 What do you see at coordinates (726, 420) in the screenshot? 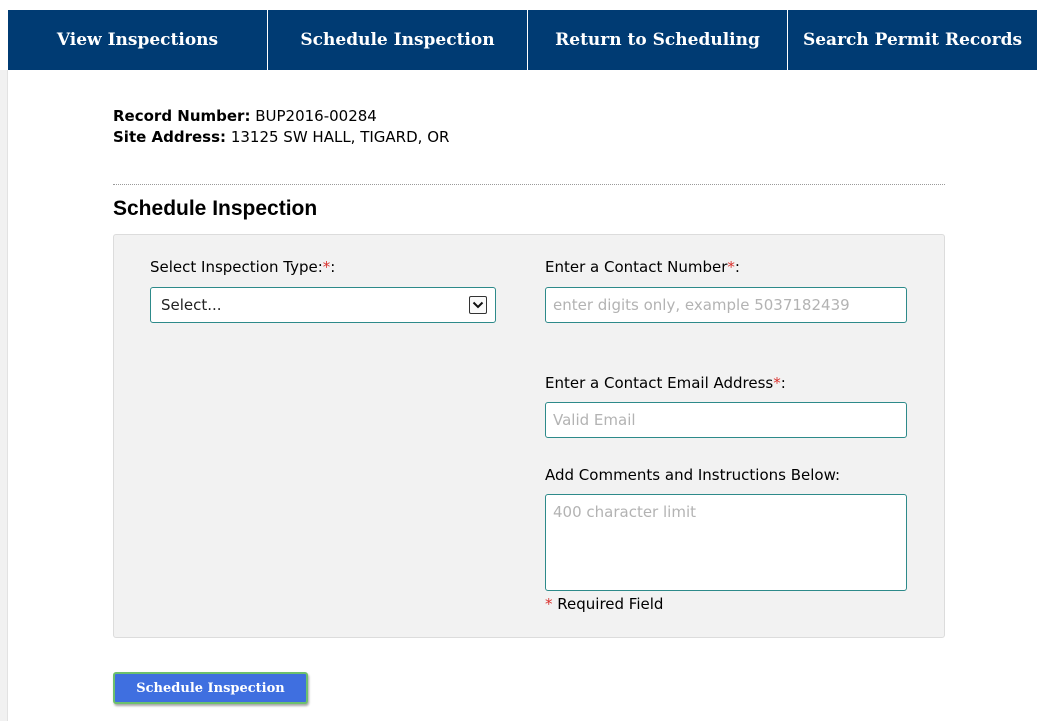
I see `contact-email-input` at bounding box center [726, 420].